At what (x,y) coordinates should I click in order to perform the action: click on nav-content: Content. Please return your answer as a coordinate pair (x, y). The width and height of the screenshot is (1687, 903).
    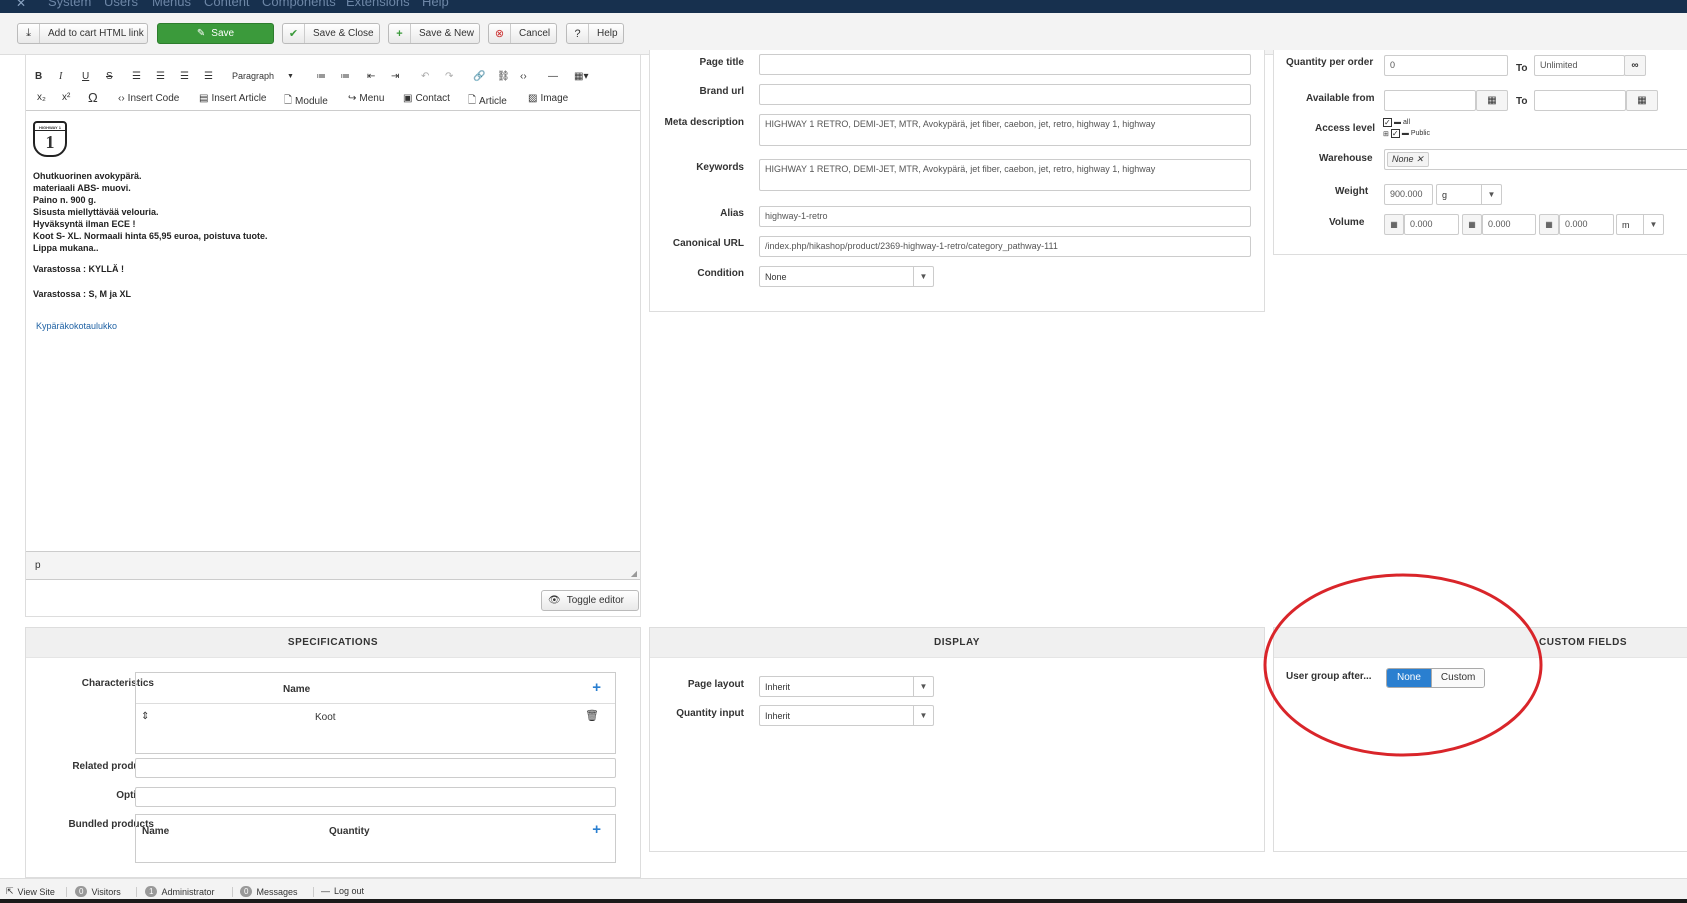
    Looking at the image, I should click on (227, 4).